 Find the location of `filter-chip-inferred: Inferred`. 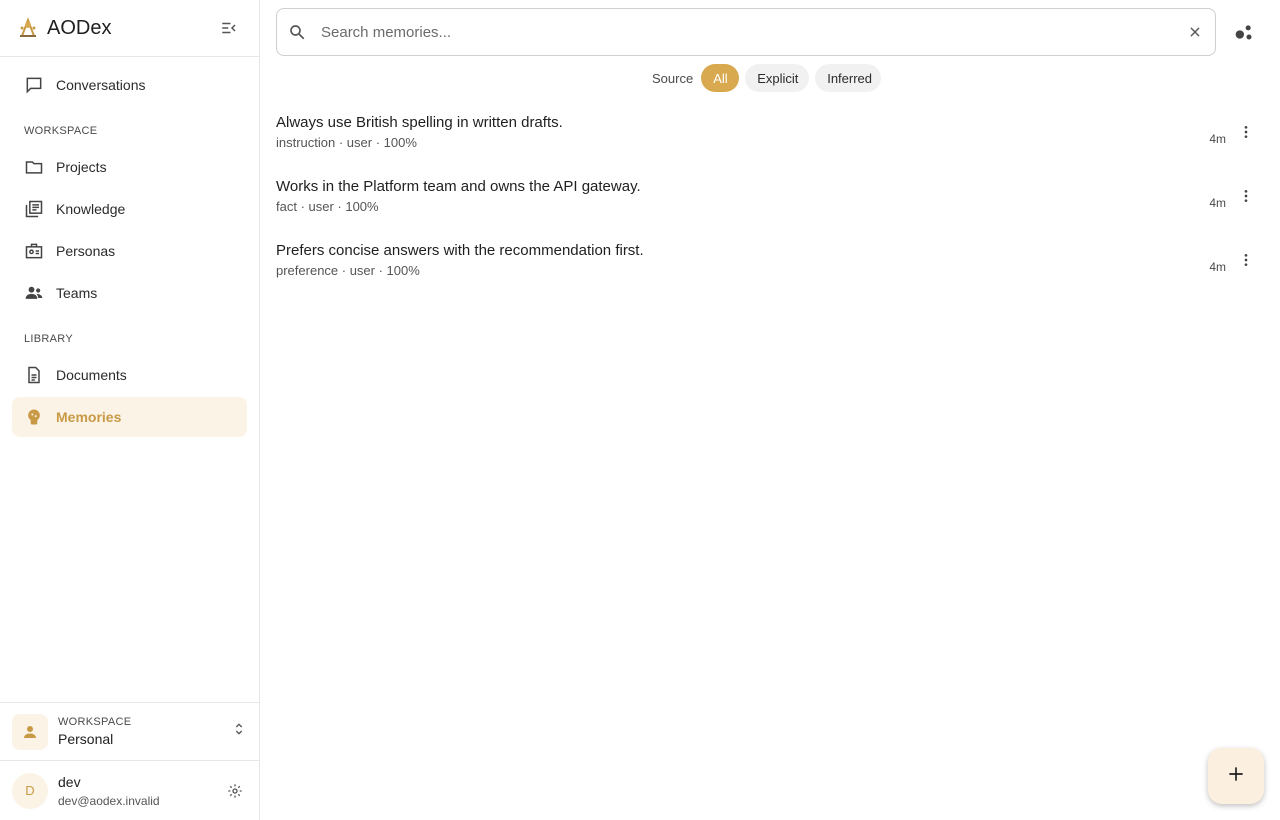

filter-chip-inferred: Inferred is located at coordinates (848, 78).